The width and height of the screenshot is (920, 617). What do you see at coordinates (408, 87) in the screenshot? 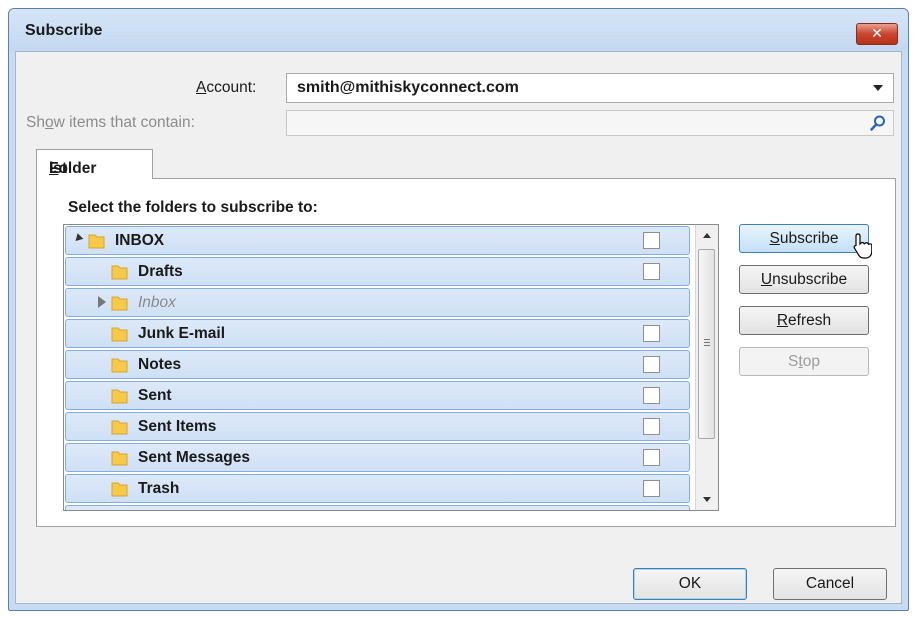
I see `account-value: smith@mithiskyconnect.com` at bounding box center [408, 87].